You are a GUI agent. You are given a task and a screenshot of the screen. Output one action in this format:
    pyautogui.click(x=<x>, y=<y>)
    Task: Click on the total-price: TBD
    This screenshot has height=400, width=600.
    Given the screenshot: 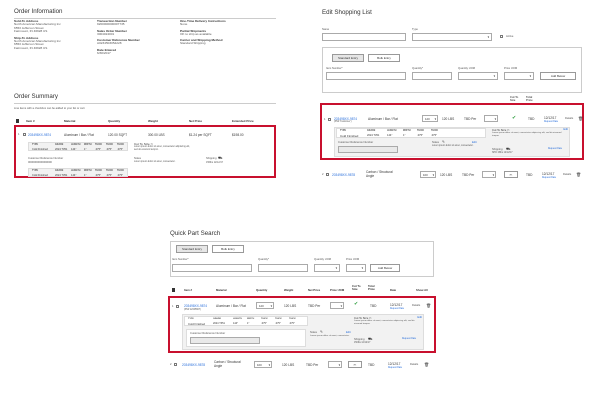 What is the action you would take?
    pyautogui.click(x=531, y=119)
    